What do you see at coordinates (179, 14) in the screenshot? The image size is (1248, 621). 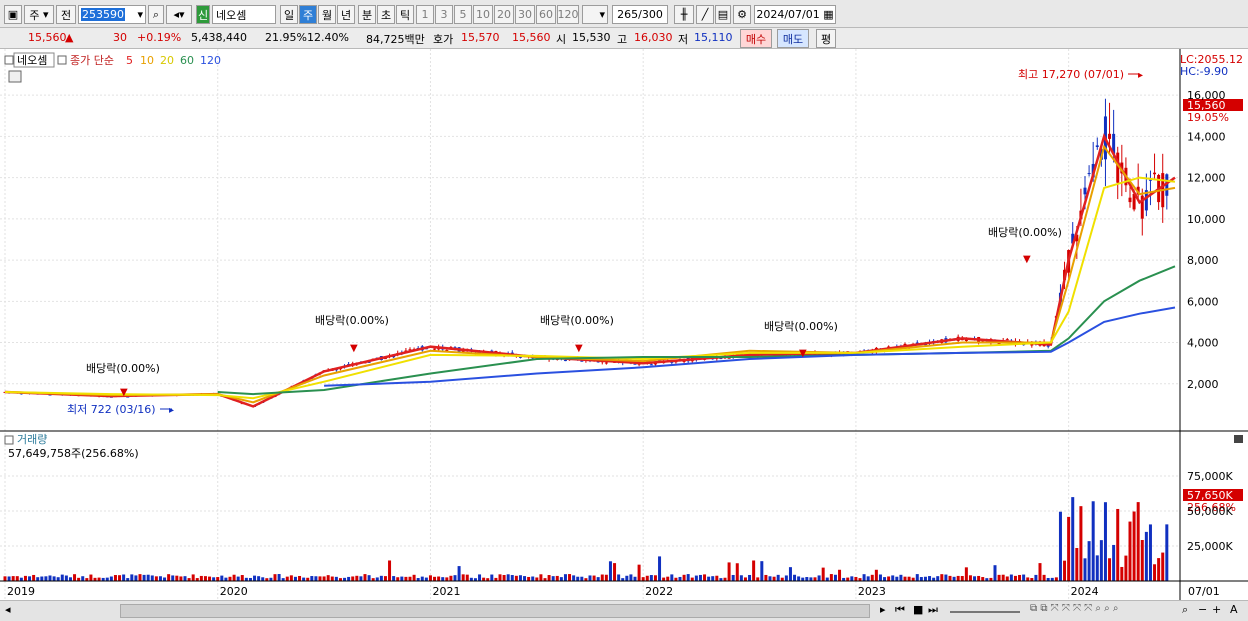 I see `speaker-icon: ◂▾` at bounding box center [179, 14].